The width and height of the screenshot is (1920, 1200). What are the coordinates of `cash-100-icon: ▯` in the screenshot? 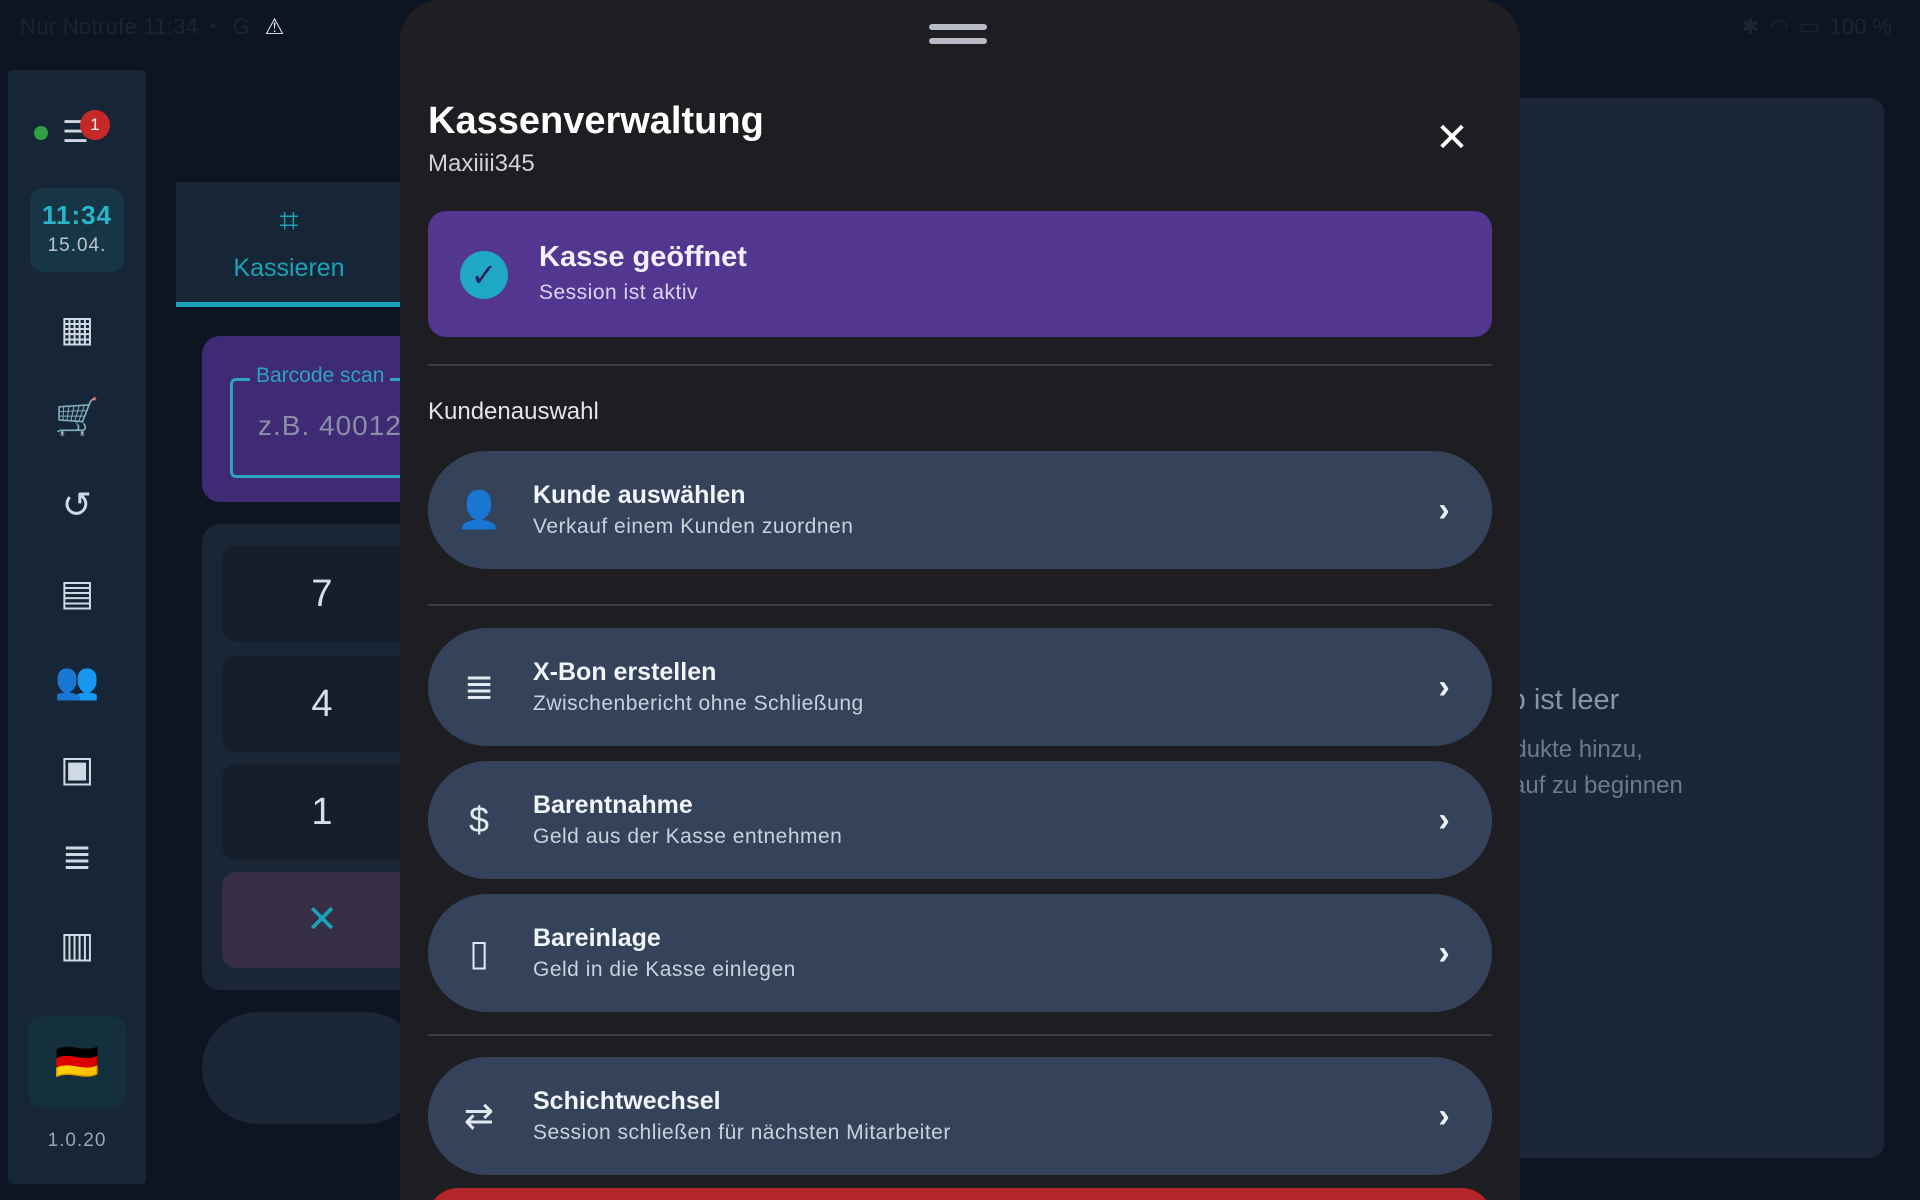 It's located at (479, 952).